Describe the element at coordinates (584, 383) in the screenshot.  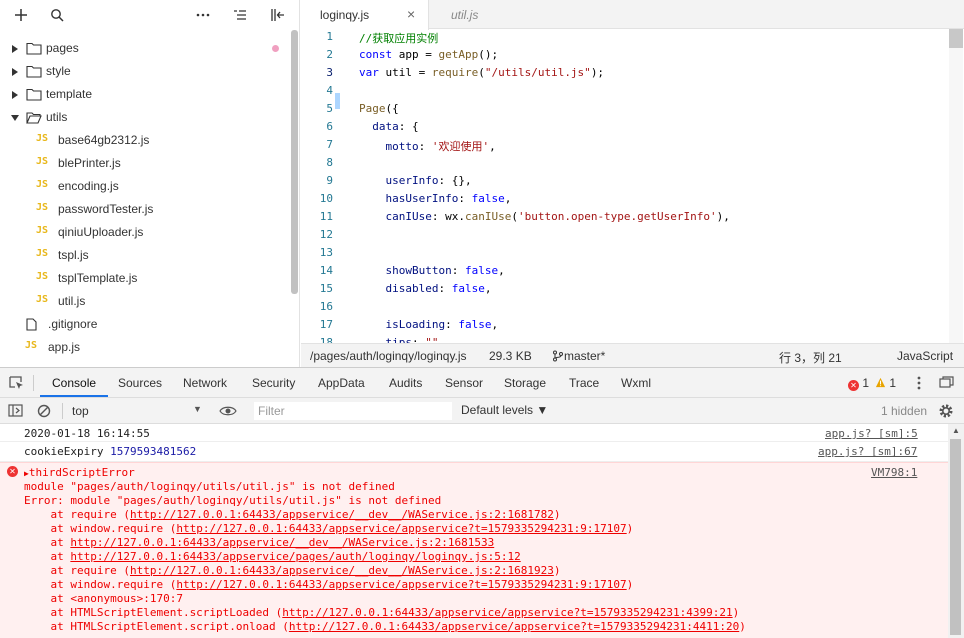
I see `tab-trace: Trace` at that location.